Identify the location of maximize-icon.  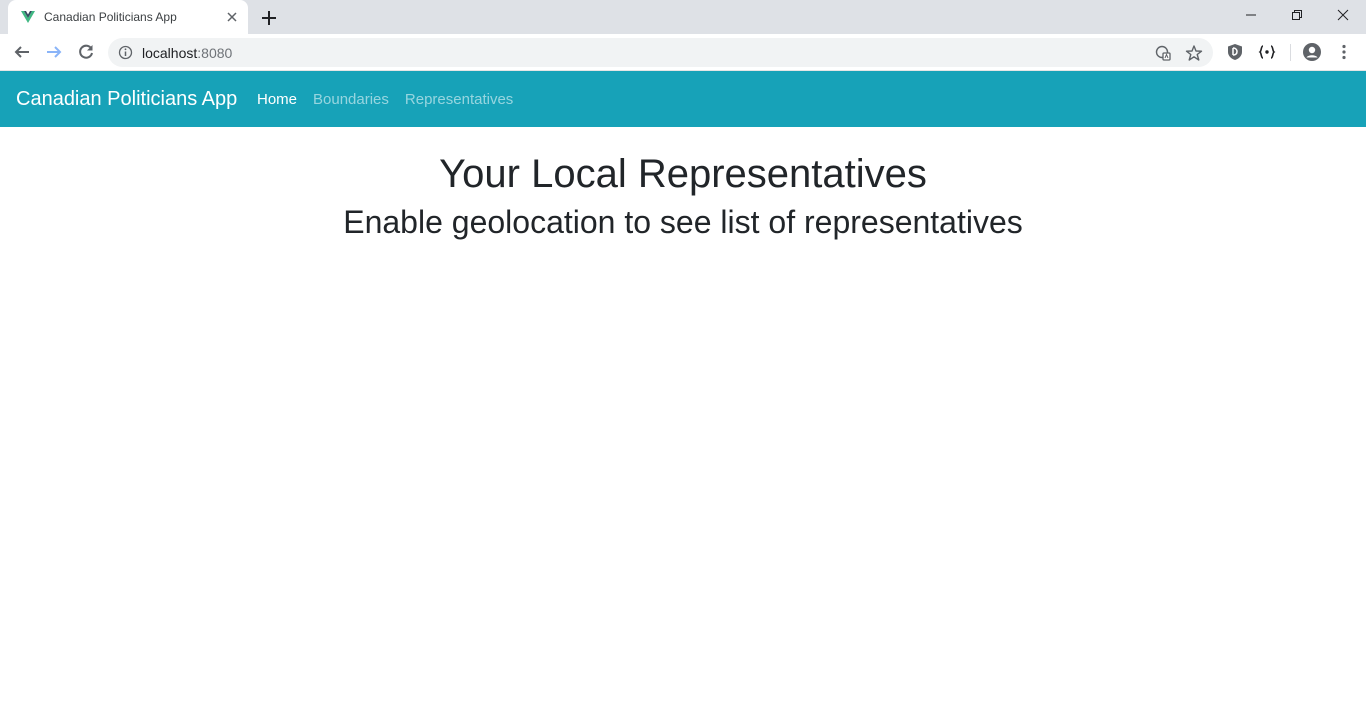
(1297, 15).